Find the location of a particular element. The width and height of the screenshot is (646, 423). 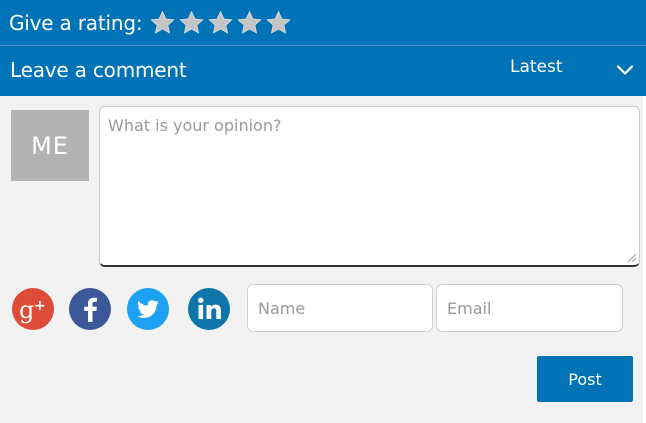

rating-label: Give a rating: is located at coordinates (76, 22).